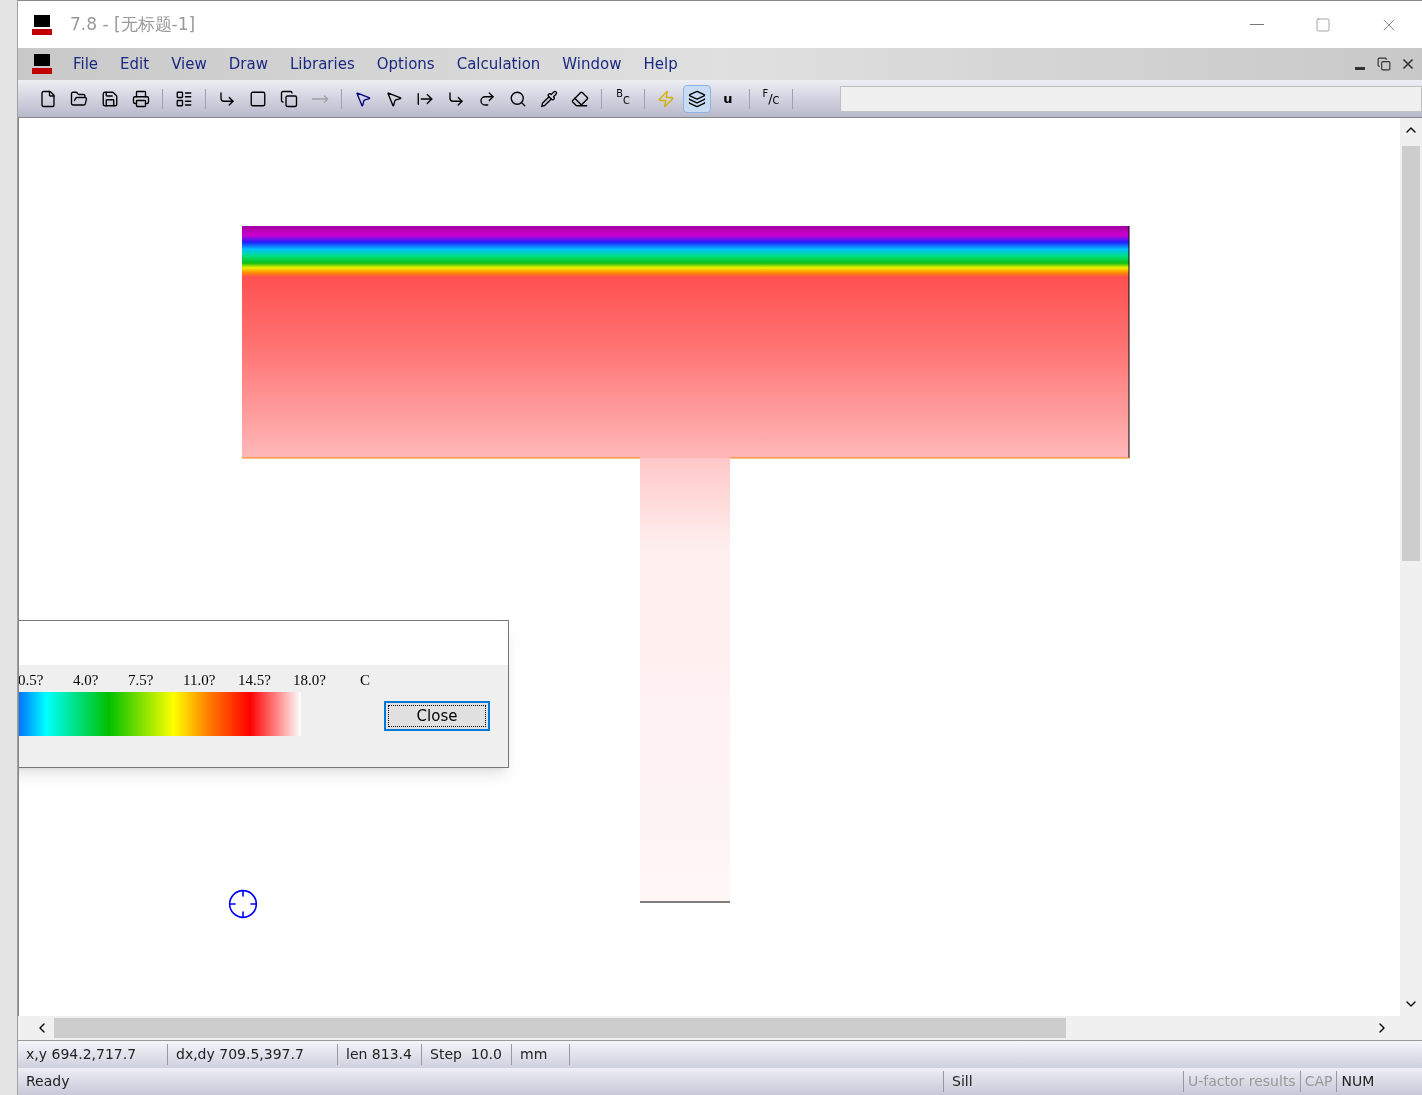 Image resolution: width=1422 pixels, height=1095 pixels. I want to click on toolbar-combo-field, so click(1131, 98).